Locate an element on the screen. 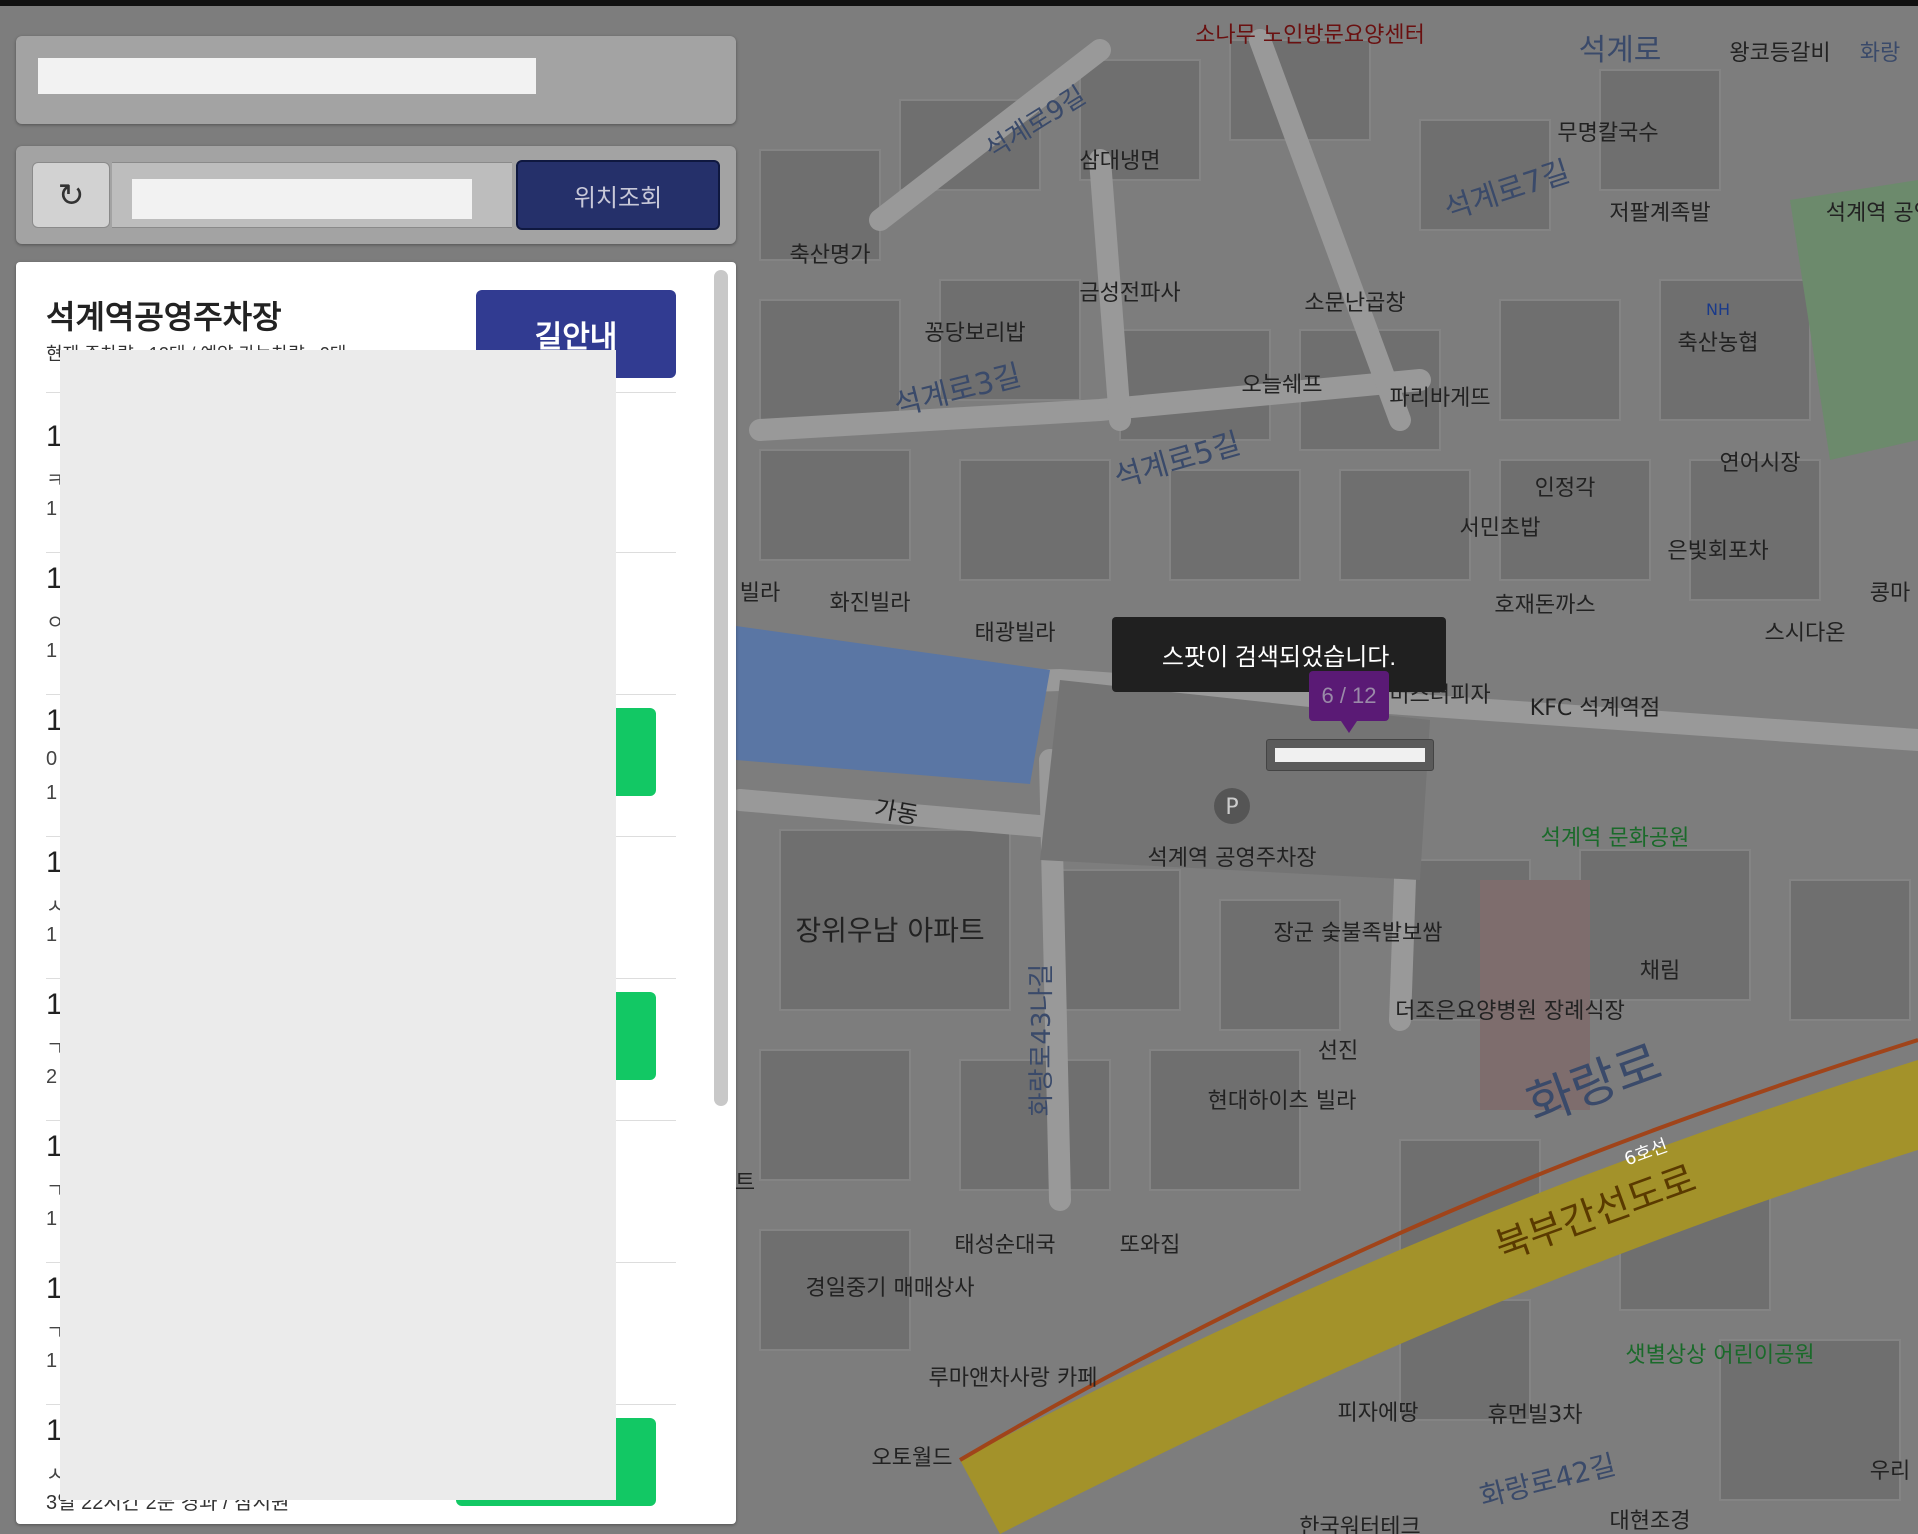  map-label: 장위우남 아파트 is located at coordinates (889, 930).